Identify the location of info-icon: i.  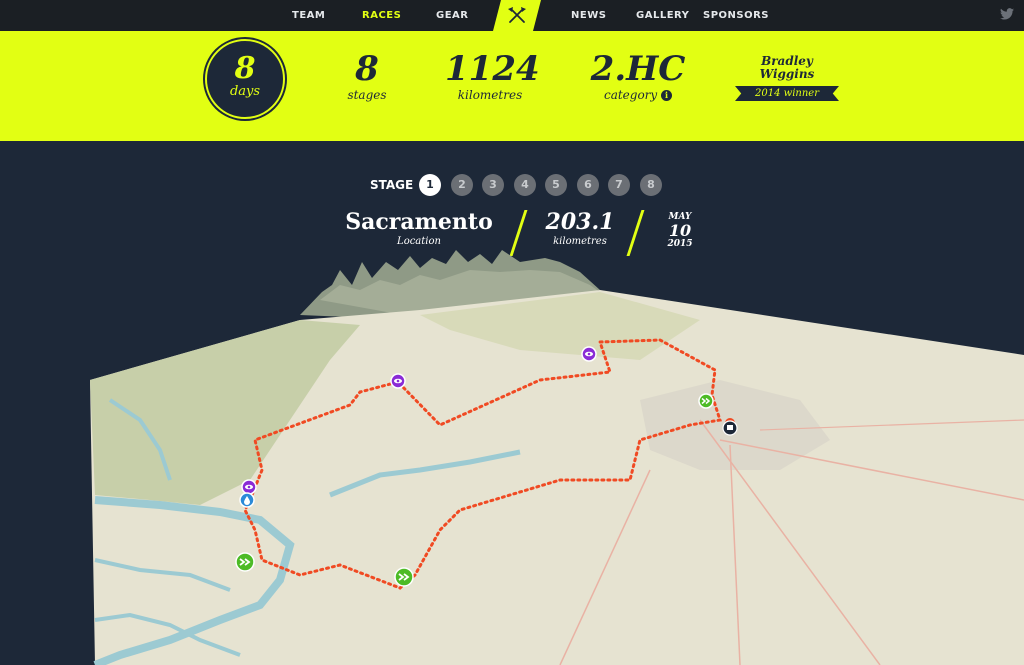
(667, 95).